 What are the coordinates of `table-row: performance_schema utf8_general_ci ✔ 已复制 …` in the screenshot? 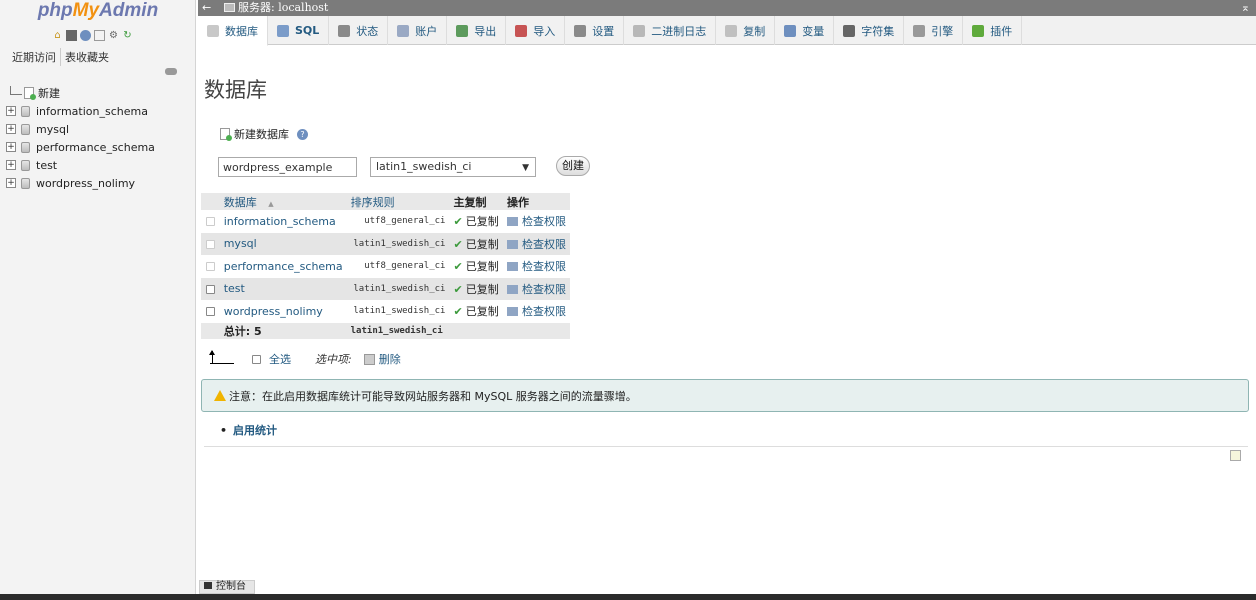 It's located at (385, 266).